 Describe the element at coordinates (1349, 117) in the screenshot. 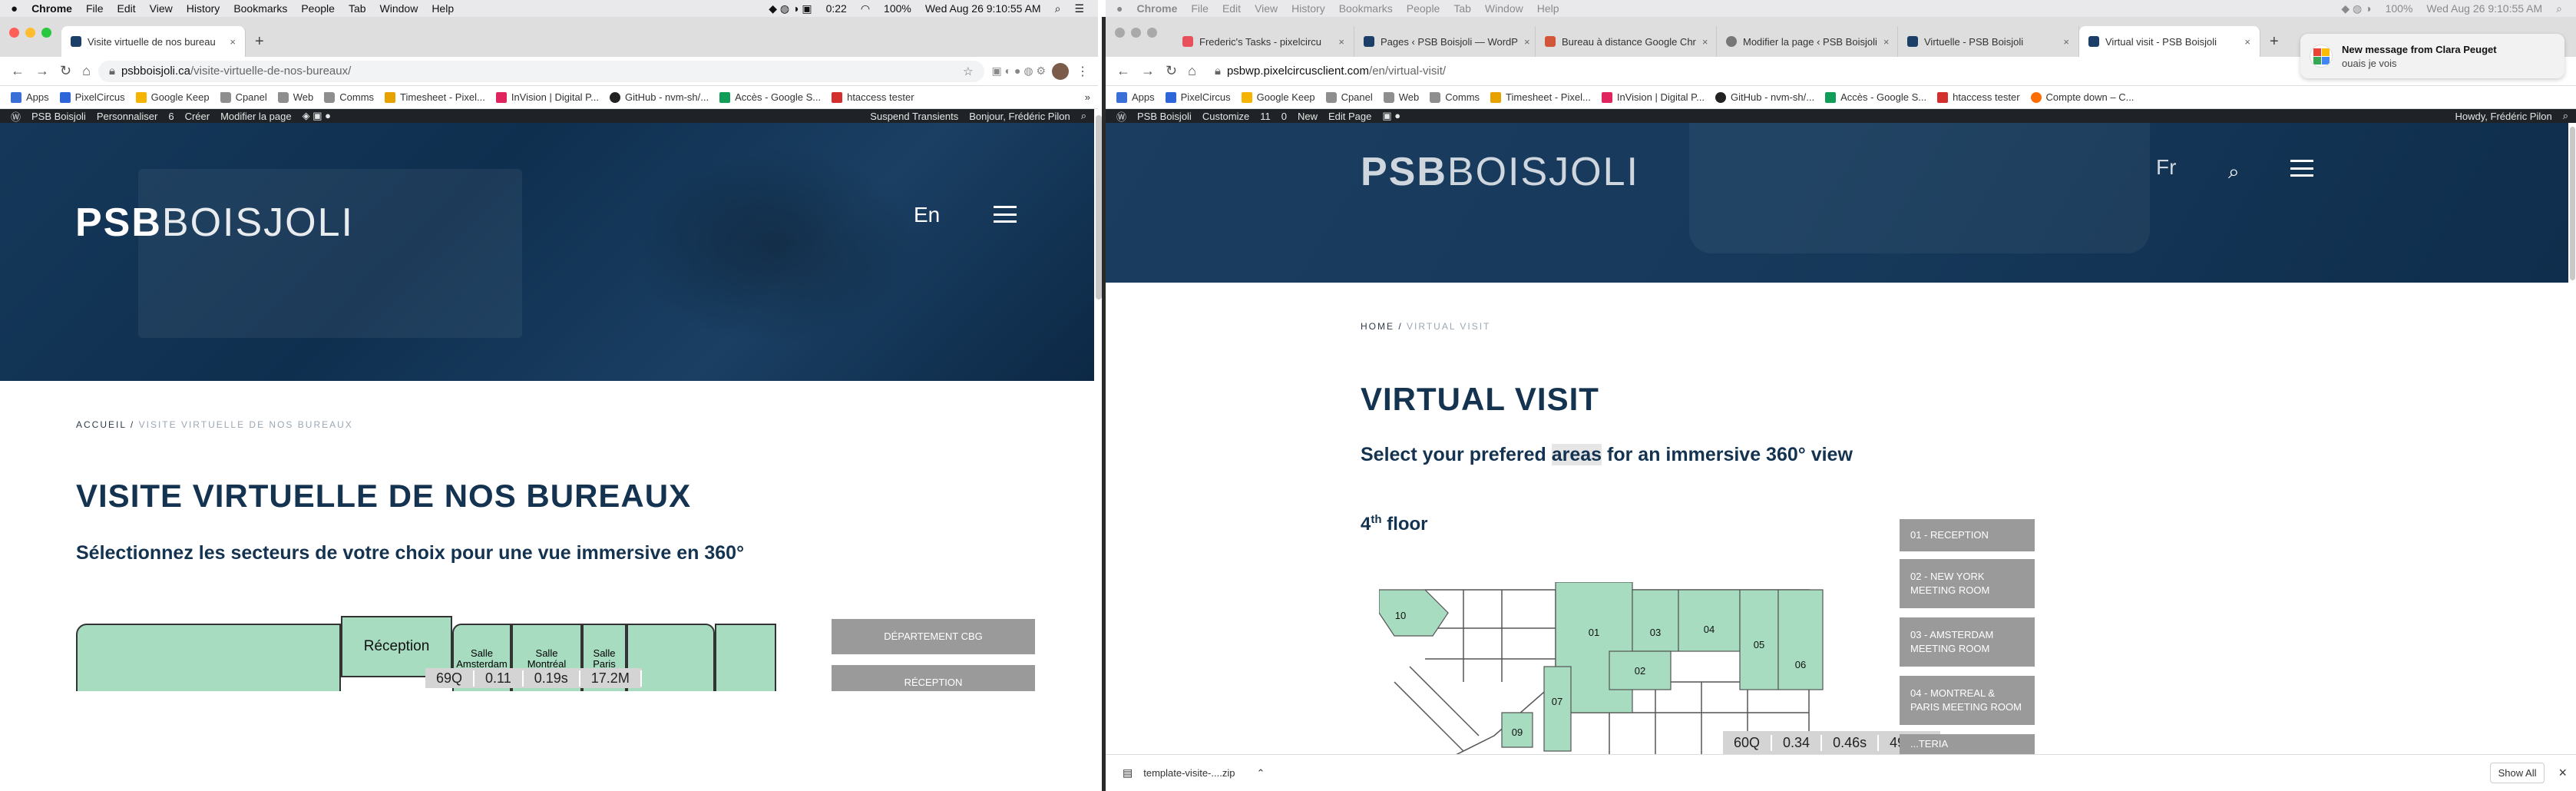

I see `wp-edit-page: Edit Page` at that location.